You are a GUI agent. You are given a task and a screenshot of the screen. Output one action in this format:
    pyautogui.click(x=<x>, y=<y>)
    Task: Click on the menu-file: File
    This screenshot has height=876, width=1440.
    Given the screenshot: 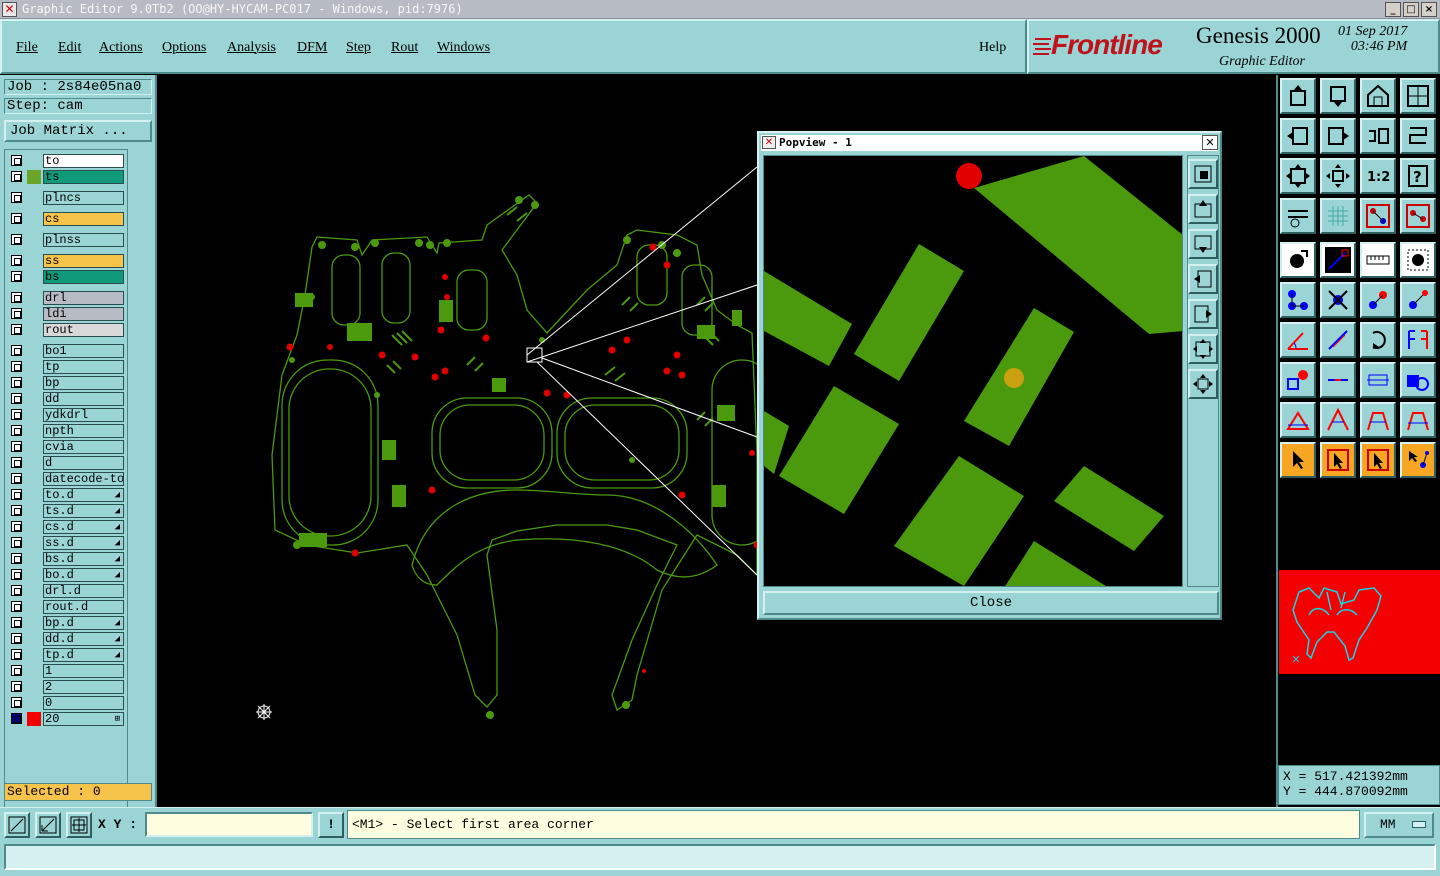 What is the action you would take?
    pyautogui.click(x=27, y=48)
    